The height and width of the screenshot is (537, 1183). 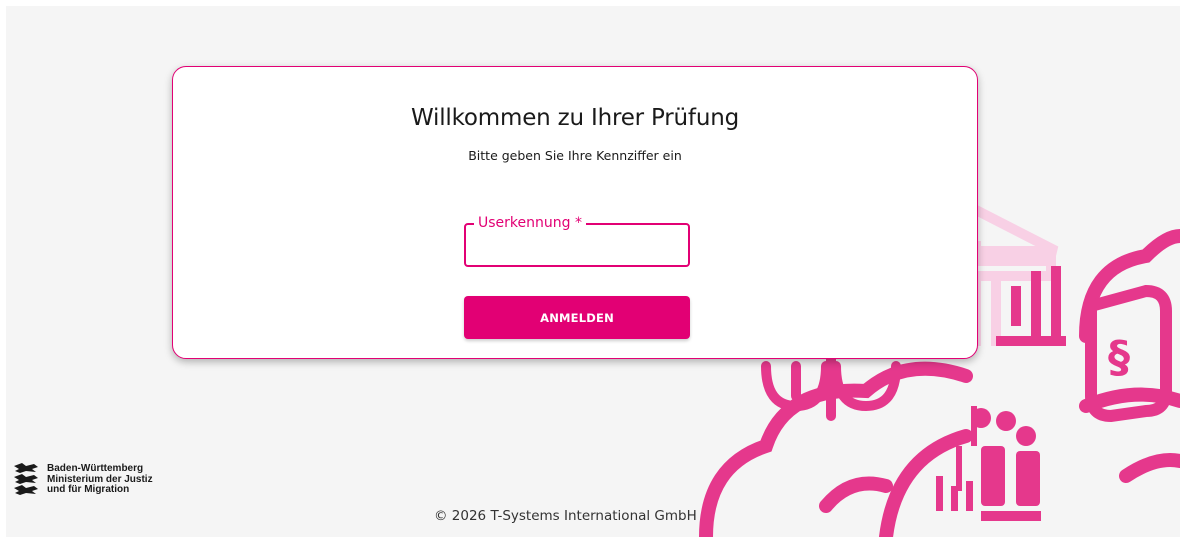 I want to click on userkennung-field: Userkennung *, so click(x=577, y=240).